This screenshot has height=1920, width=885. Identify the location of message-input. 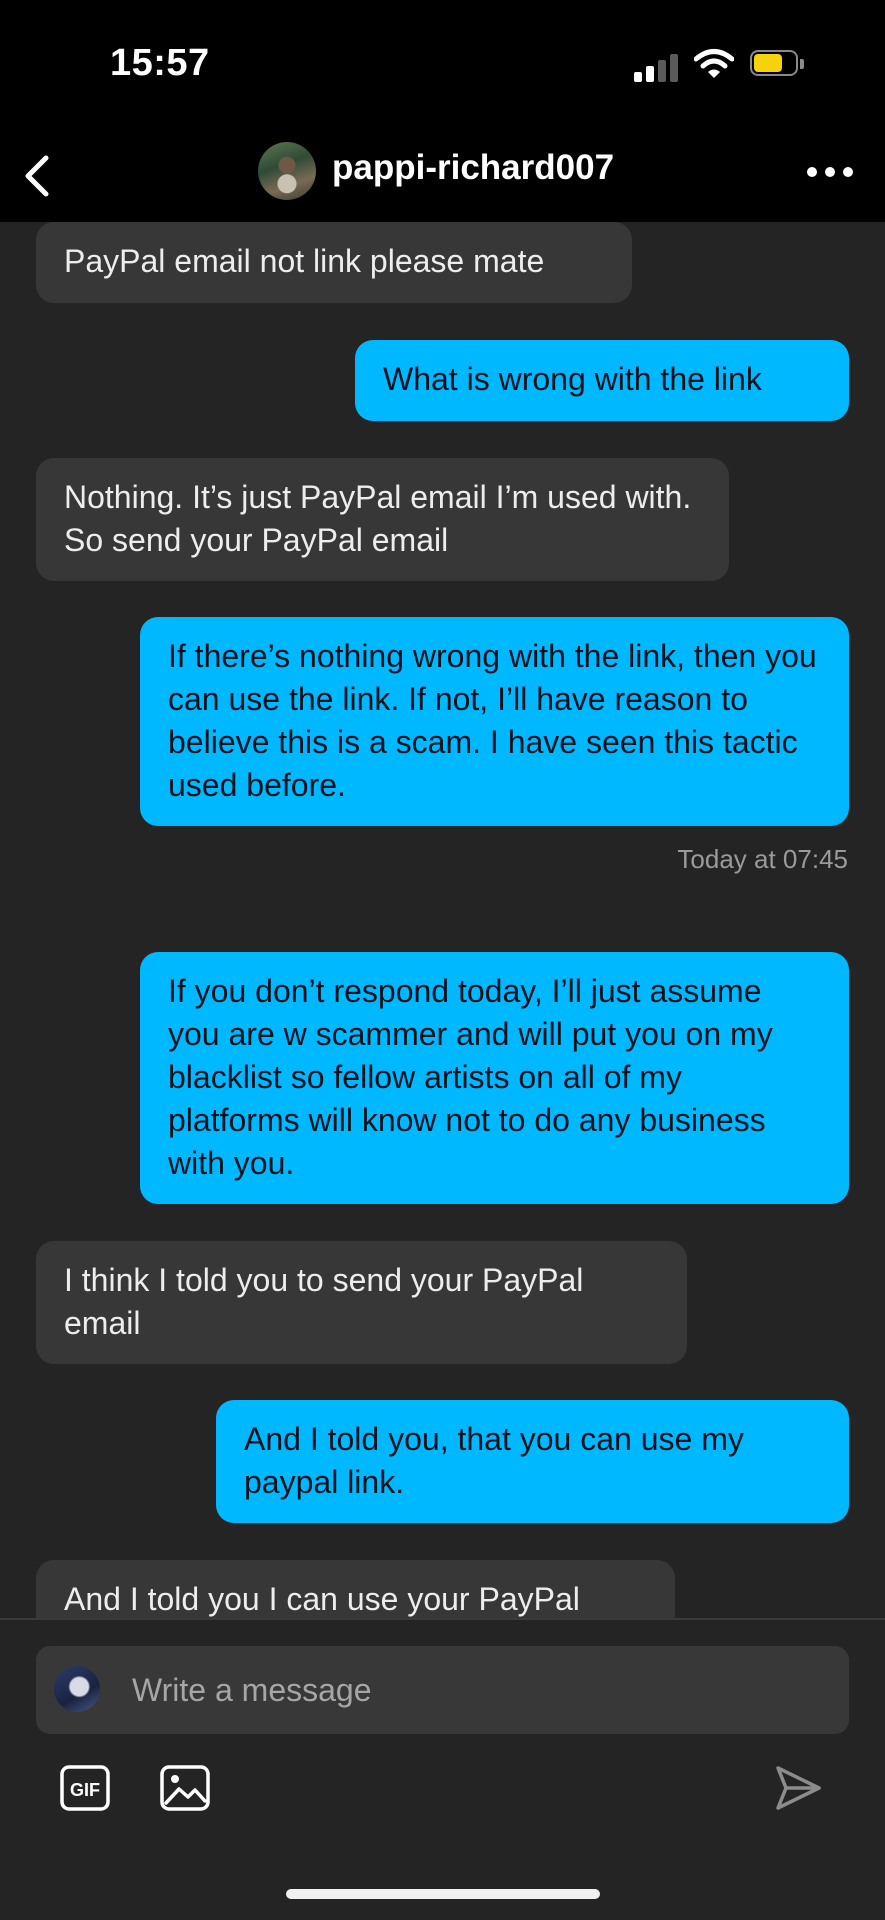
(477, 1690).